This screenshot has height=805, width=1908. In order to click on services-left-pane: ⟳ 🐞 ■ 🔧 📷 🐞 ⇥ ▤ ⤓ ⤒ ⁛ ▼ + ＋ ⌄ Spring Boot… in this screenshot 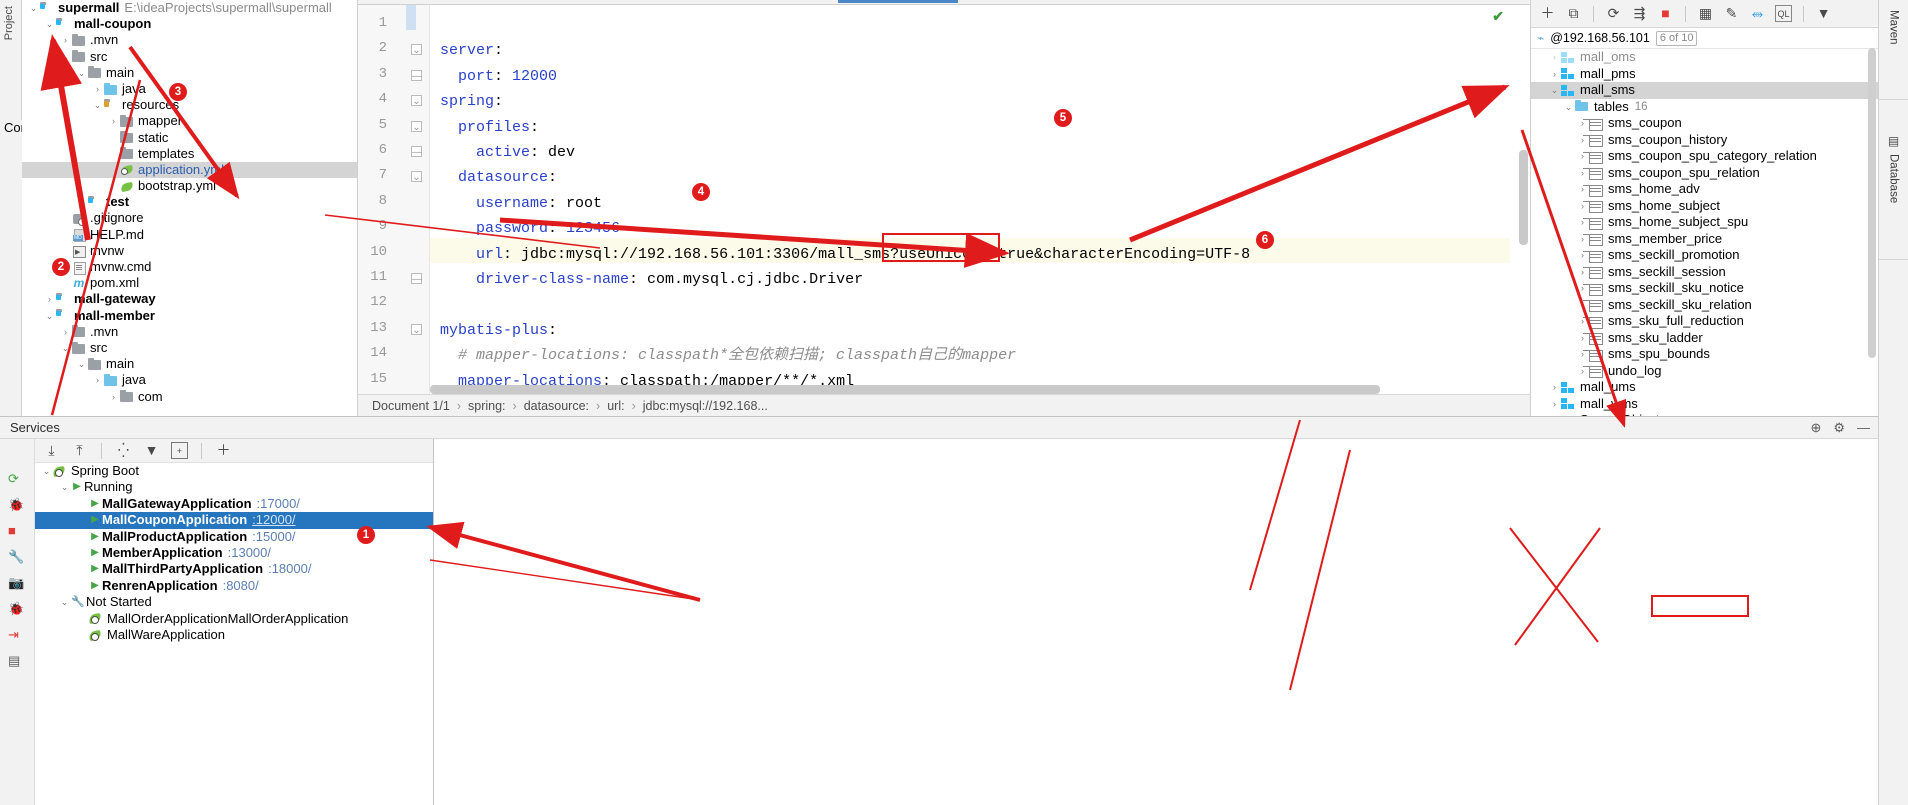, I will do `click(217, 622)`.